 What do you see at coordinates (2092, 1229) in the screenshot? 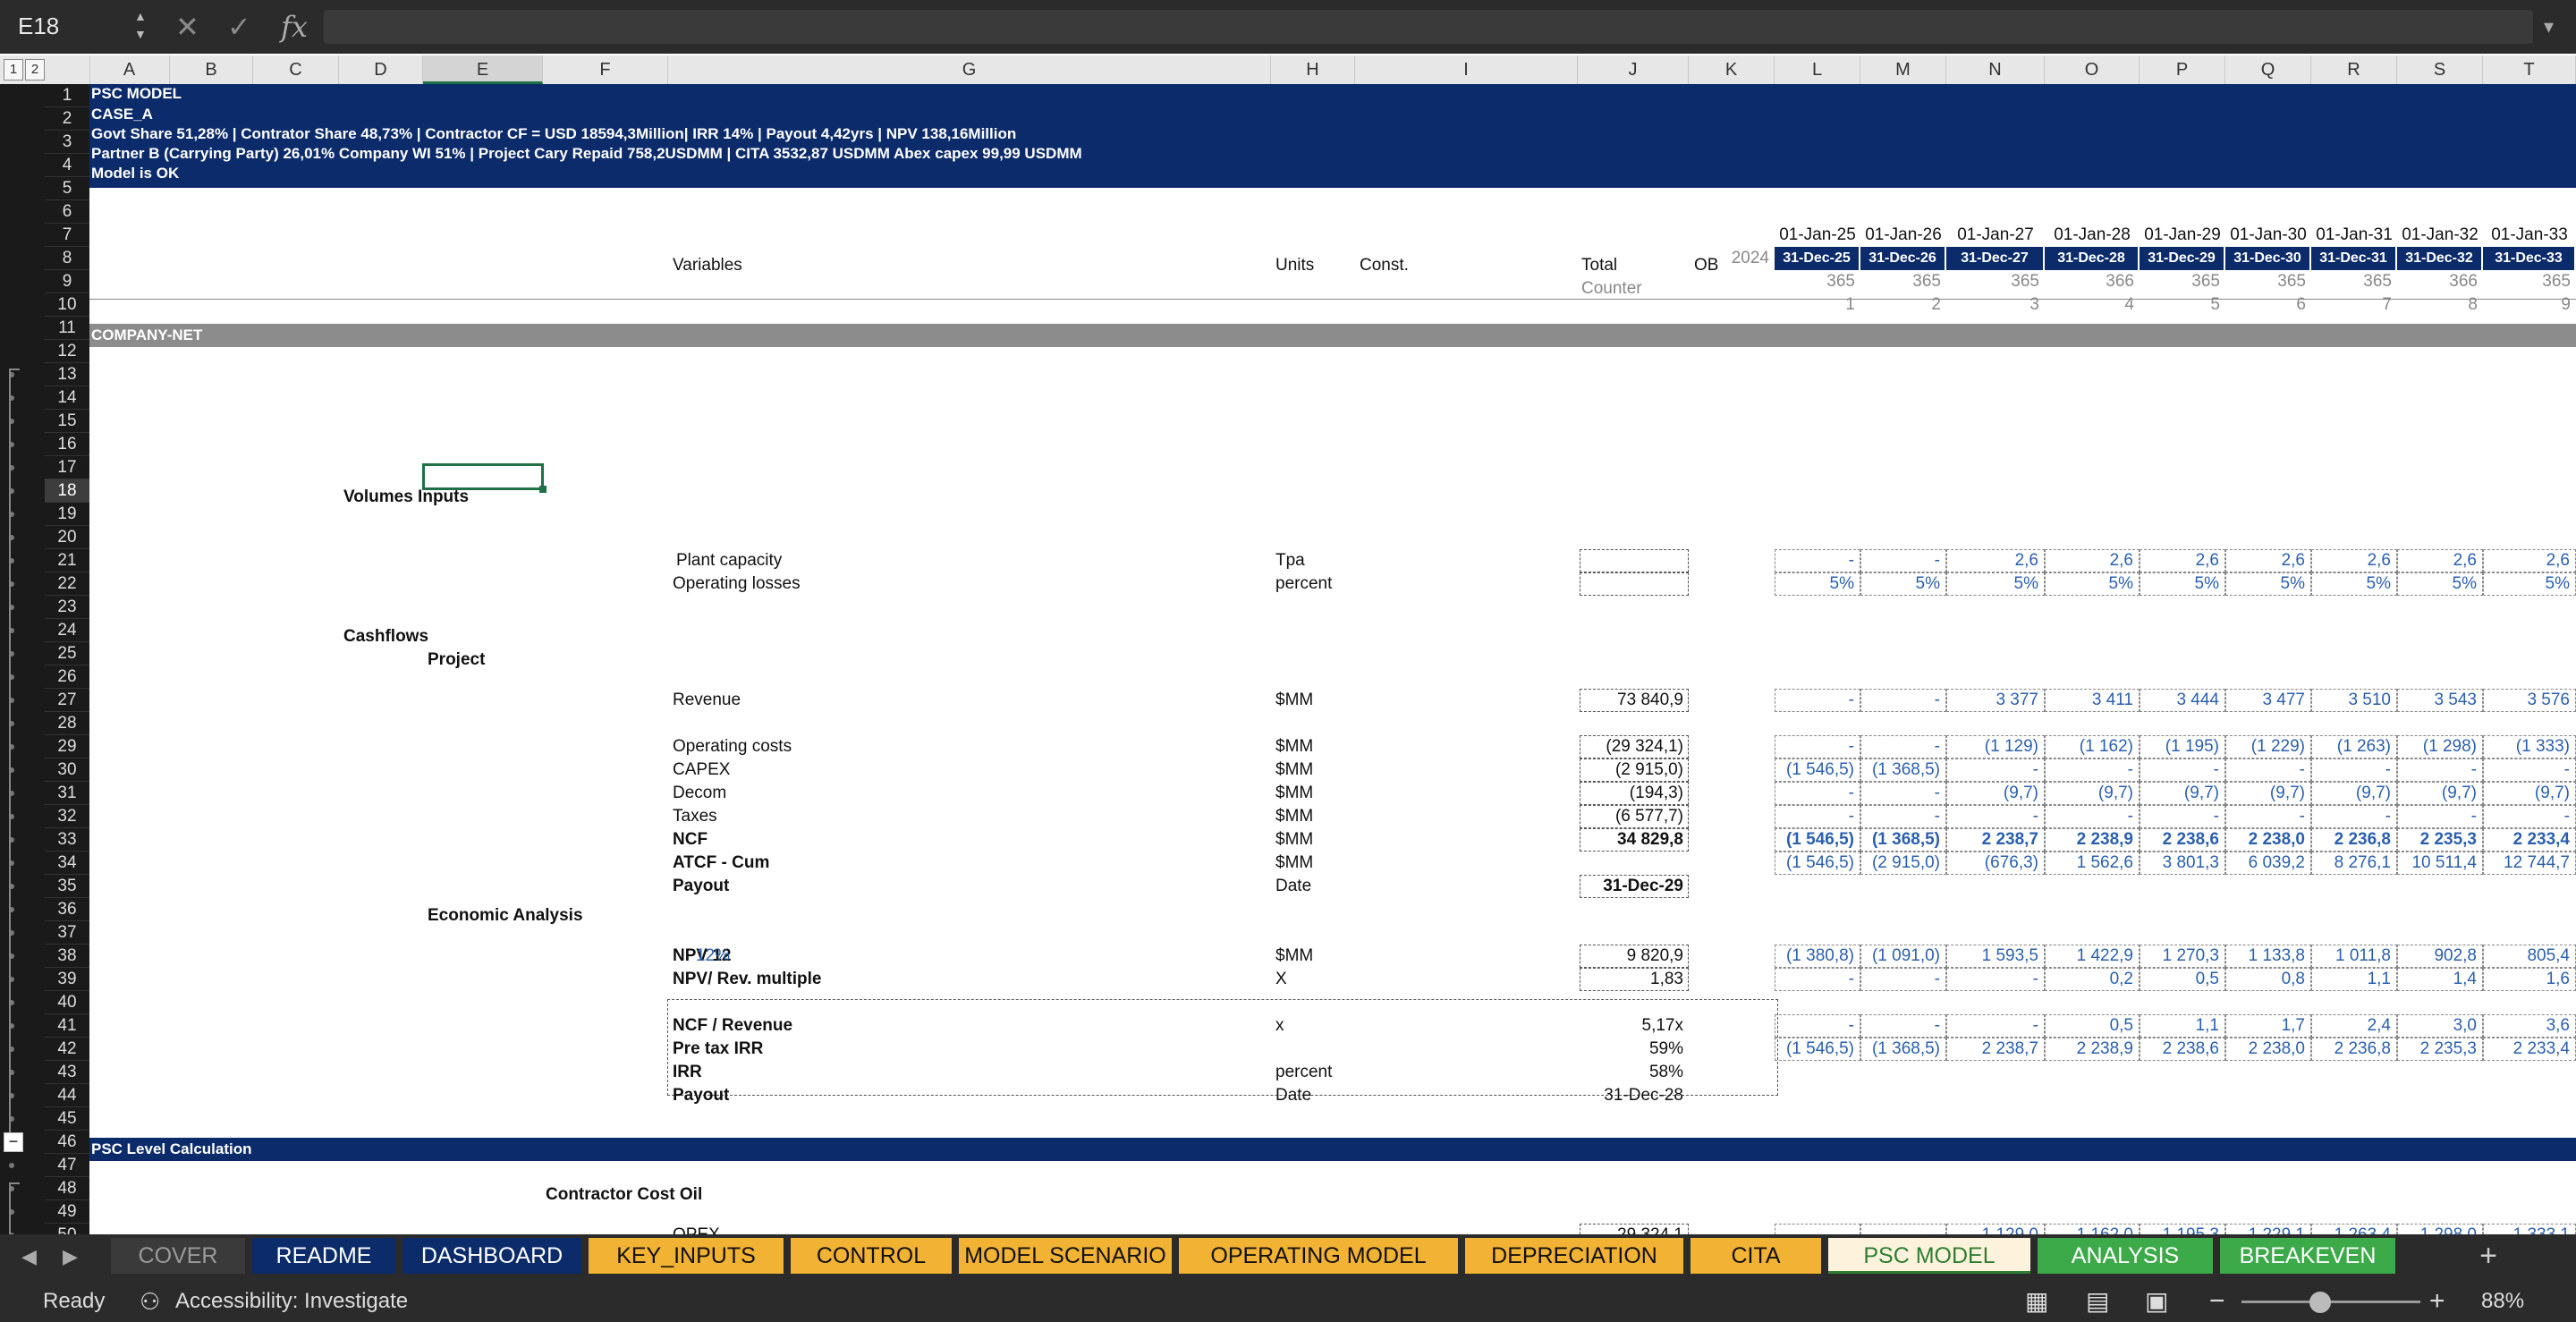
I see `period-value-cell: 1 162,0` at bounding box center [2092, 1229].